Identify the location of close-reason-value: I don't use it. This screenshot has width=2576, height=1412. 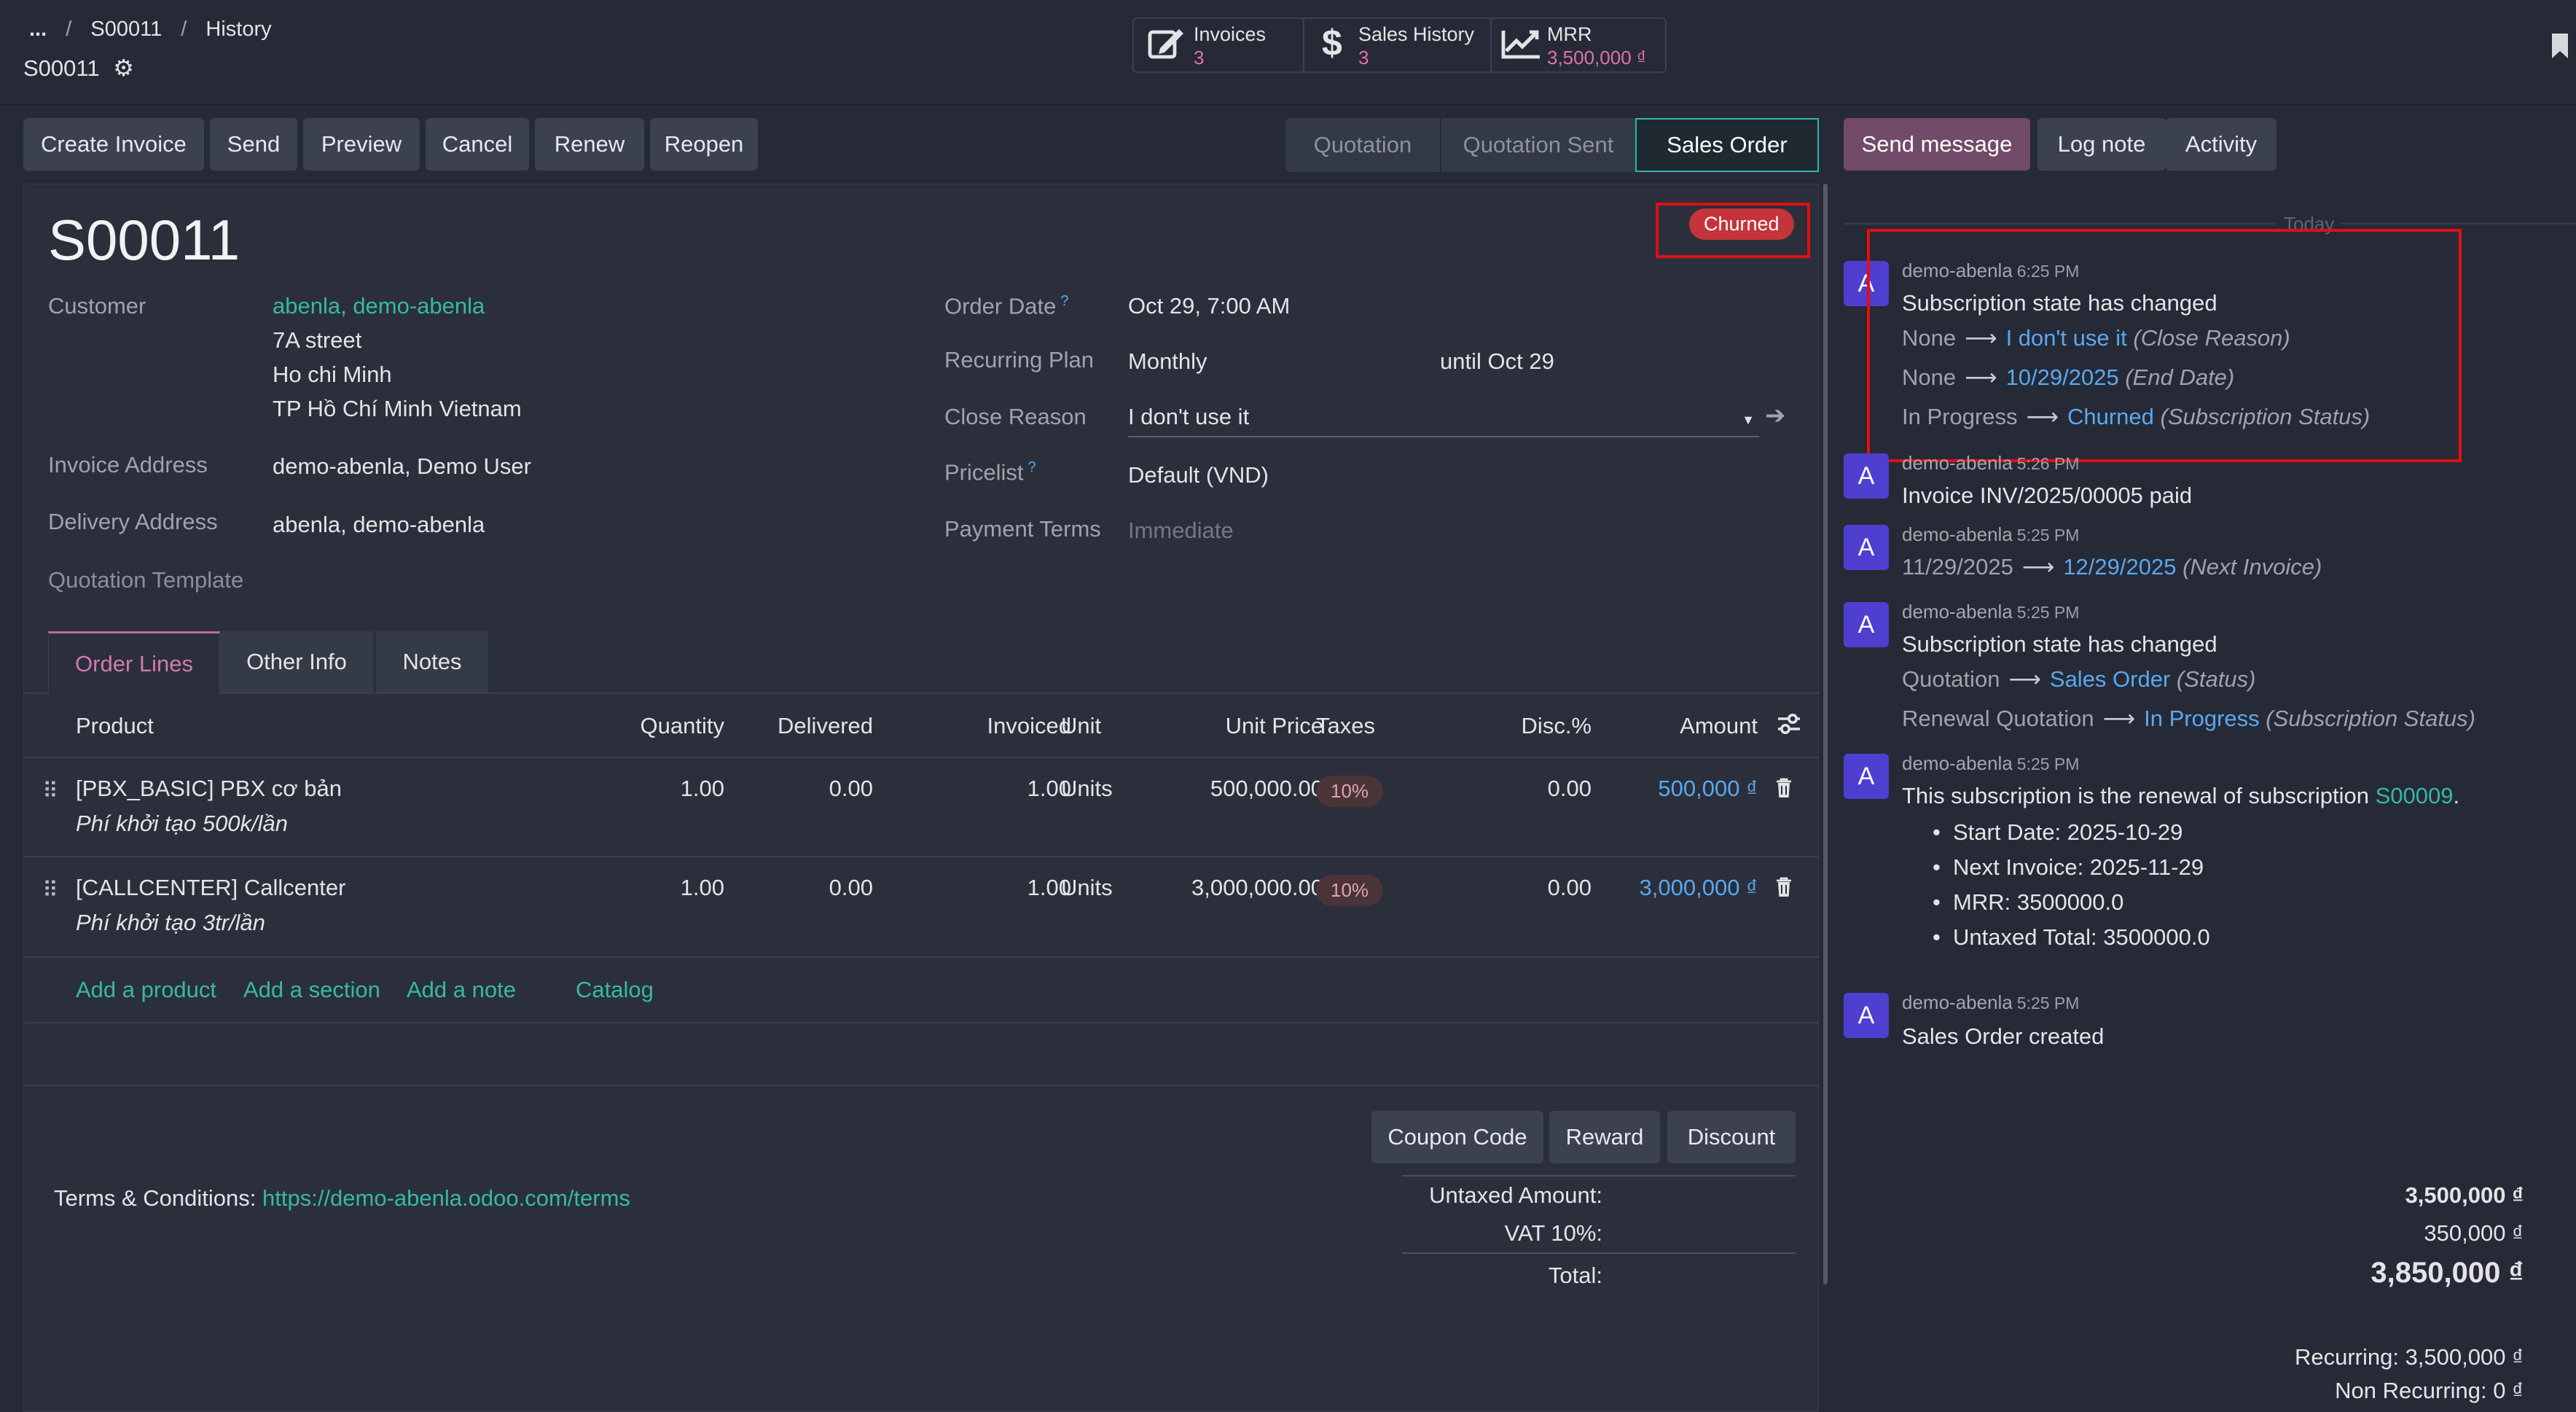
(1189, 417).